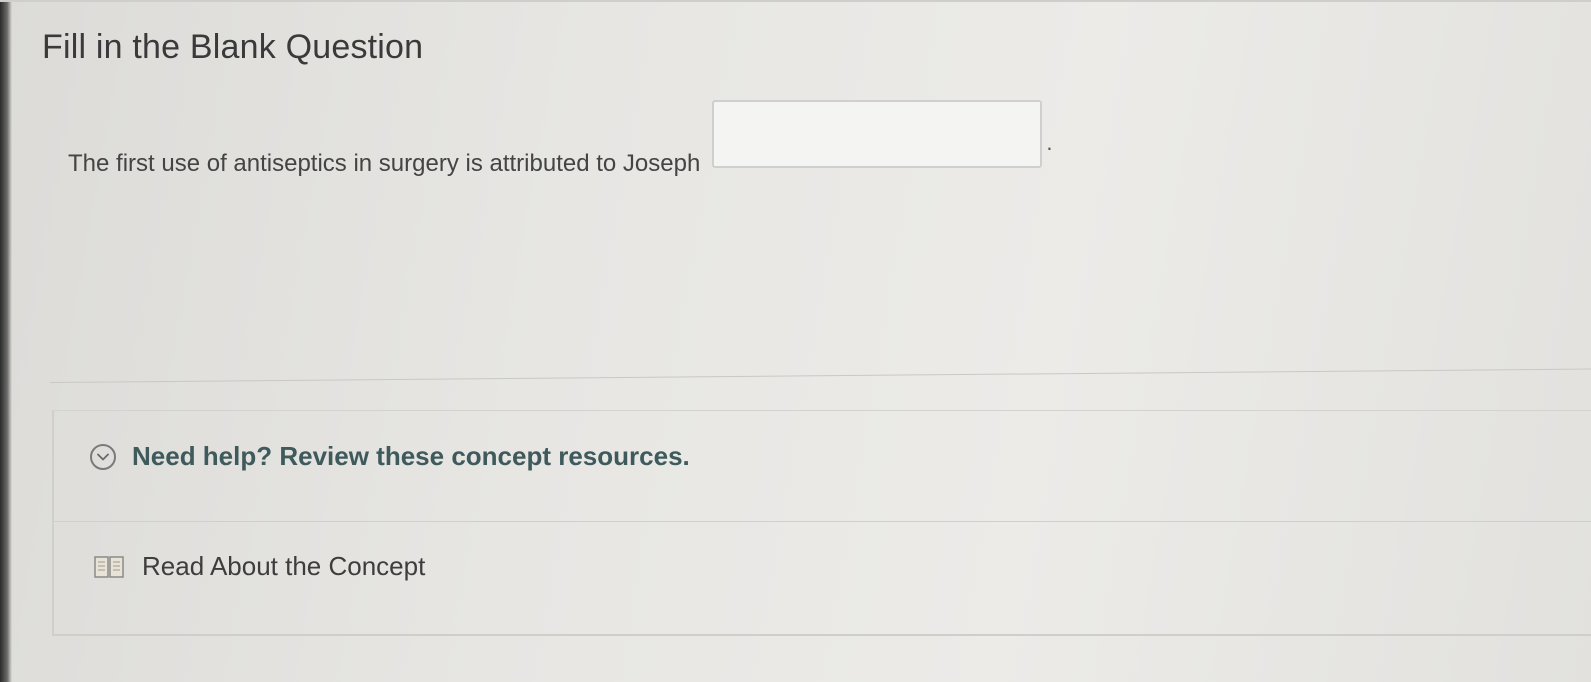 The image size is (1591, 682). Describe the element at coordinates (795, 1) in the screenshot. I see `top-divider` at that location.